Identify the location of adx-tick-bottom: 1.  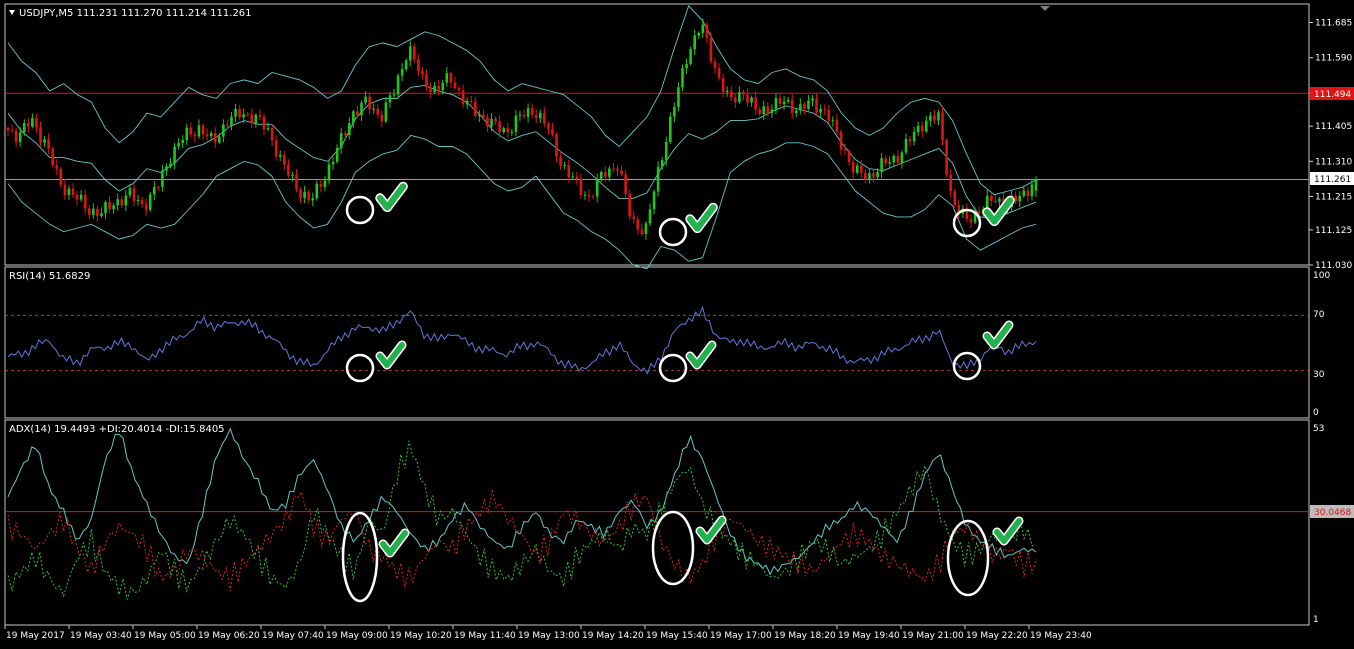
(1316, 620).